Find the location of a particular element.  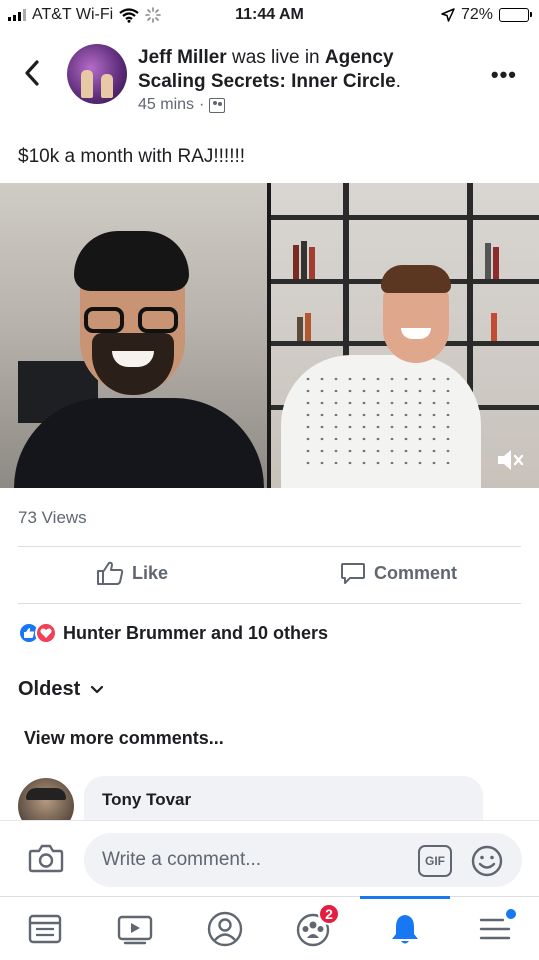

sort-label: Oldest is located at coordinates (49, 689).